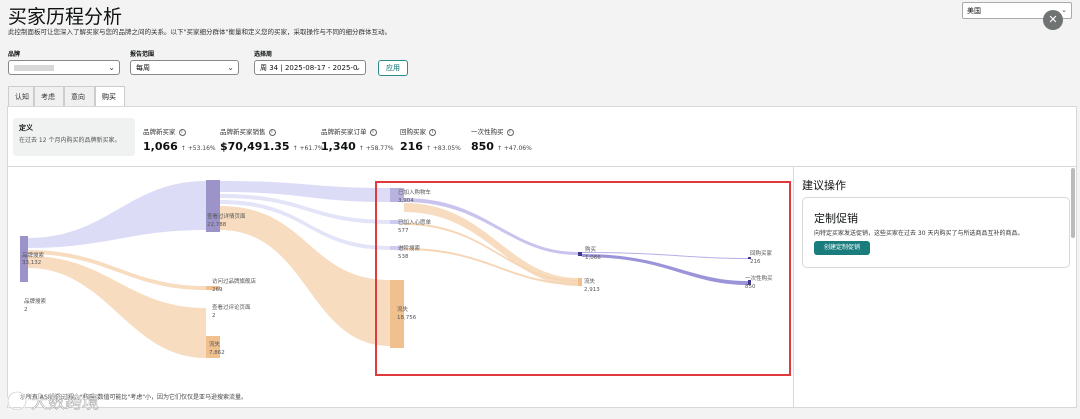  What do you see at coordinates (184, 67) in the screenshot?
I see `range-select: 每周 ⌄` at bounding box center [184, 67].